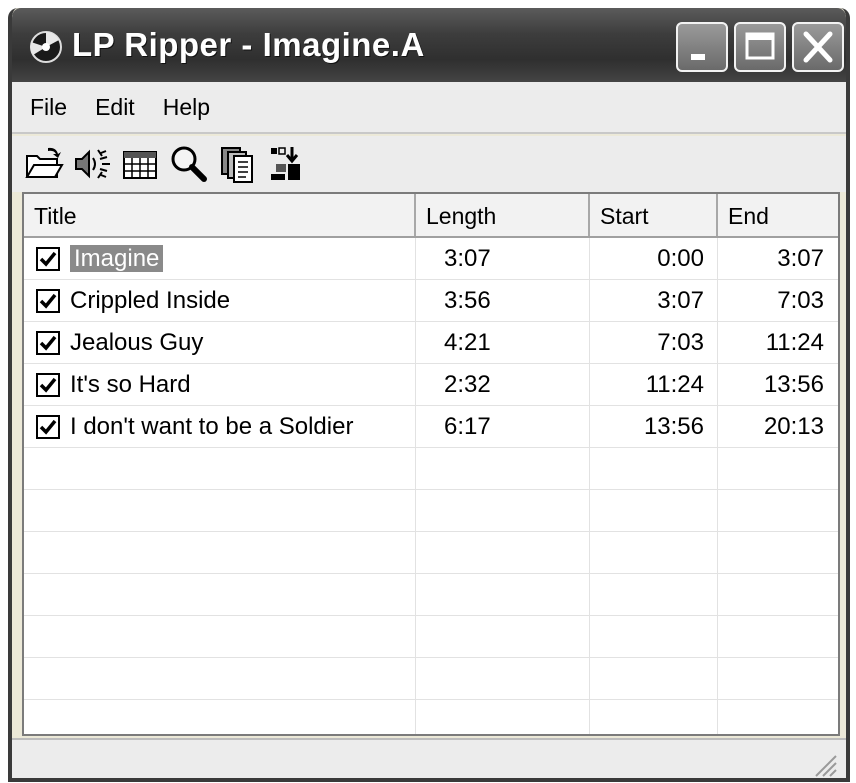 The height and width of the screenshot is (783, 856). I want to click on menu-bar: File Edit Help, so click(429, 108).